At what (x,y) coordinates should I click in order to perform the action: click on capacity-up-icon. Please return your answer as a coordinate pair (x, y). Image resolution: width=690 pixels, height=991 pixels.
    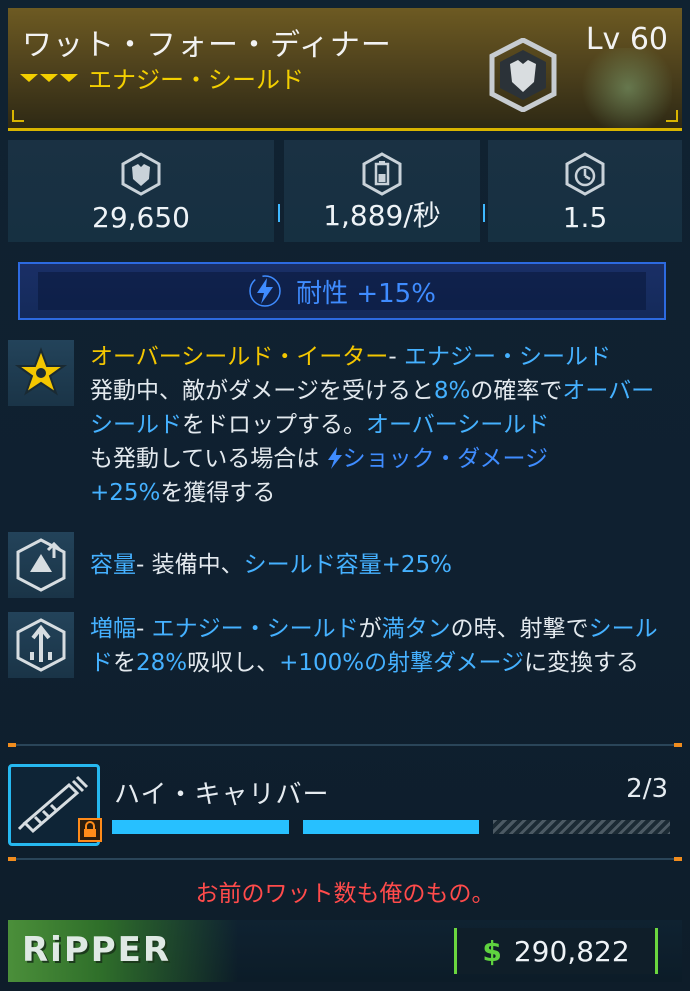
    Looking at the image, I should click on (41, 565).